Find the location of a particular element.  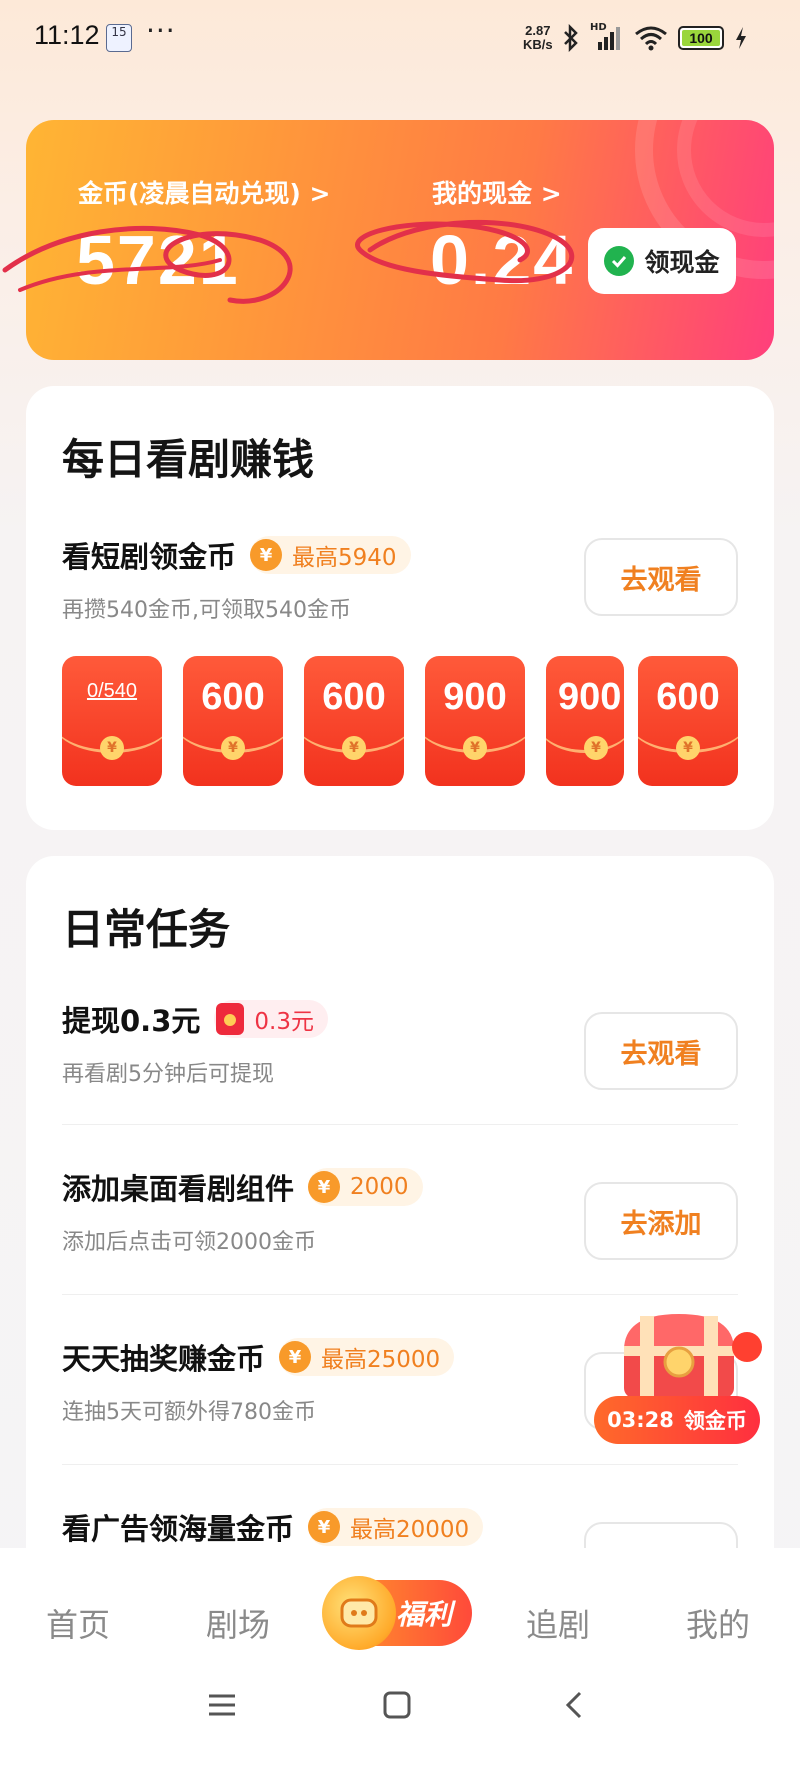

claim-cash-button: 领现金 is located at coordinates (662, 261).